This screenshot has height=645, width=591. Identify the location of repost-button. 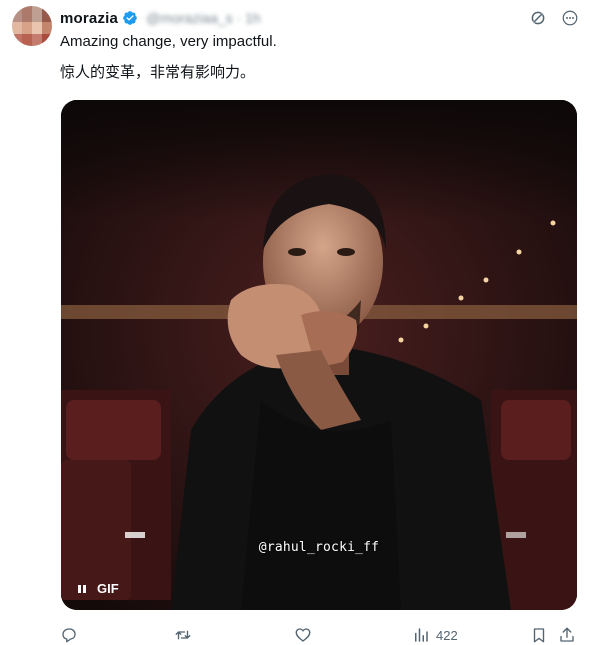
(183, 635).